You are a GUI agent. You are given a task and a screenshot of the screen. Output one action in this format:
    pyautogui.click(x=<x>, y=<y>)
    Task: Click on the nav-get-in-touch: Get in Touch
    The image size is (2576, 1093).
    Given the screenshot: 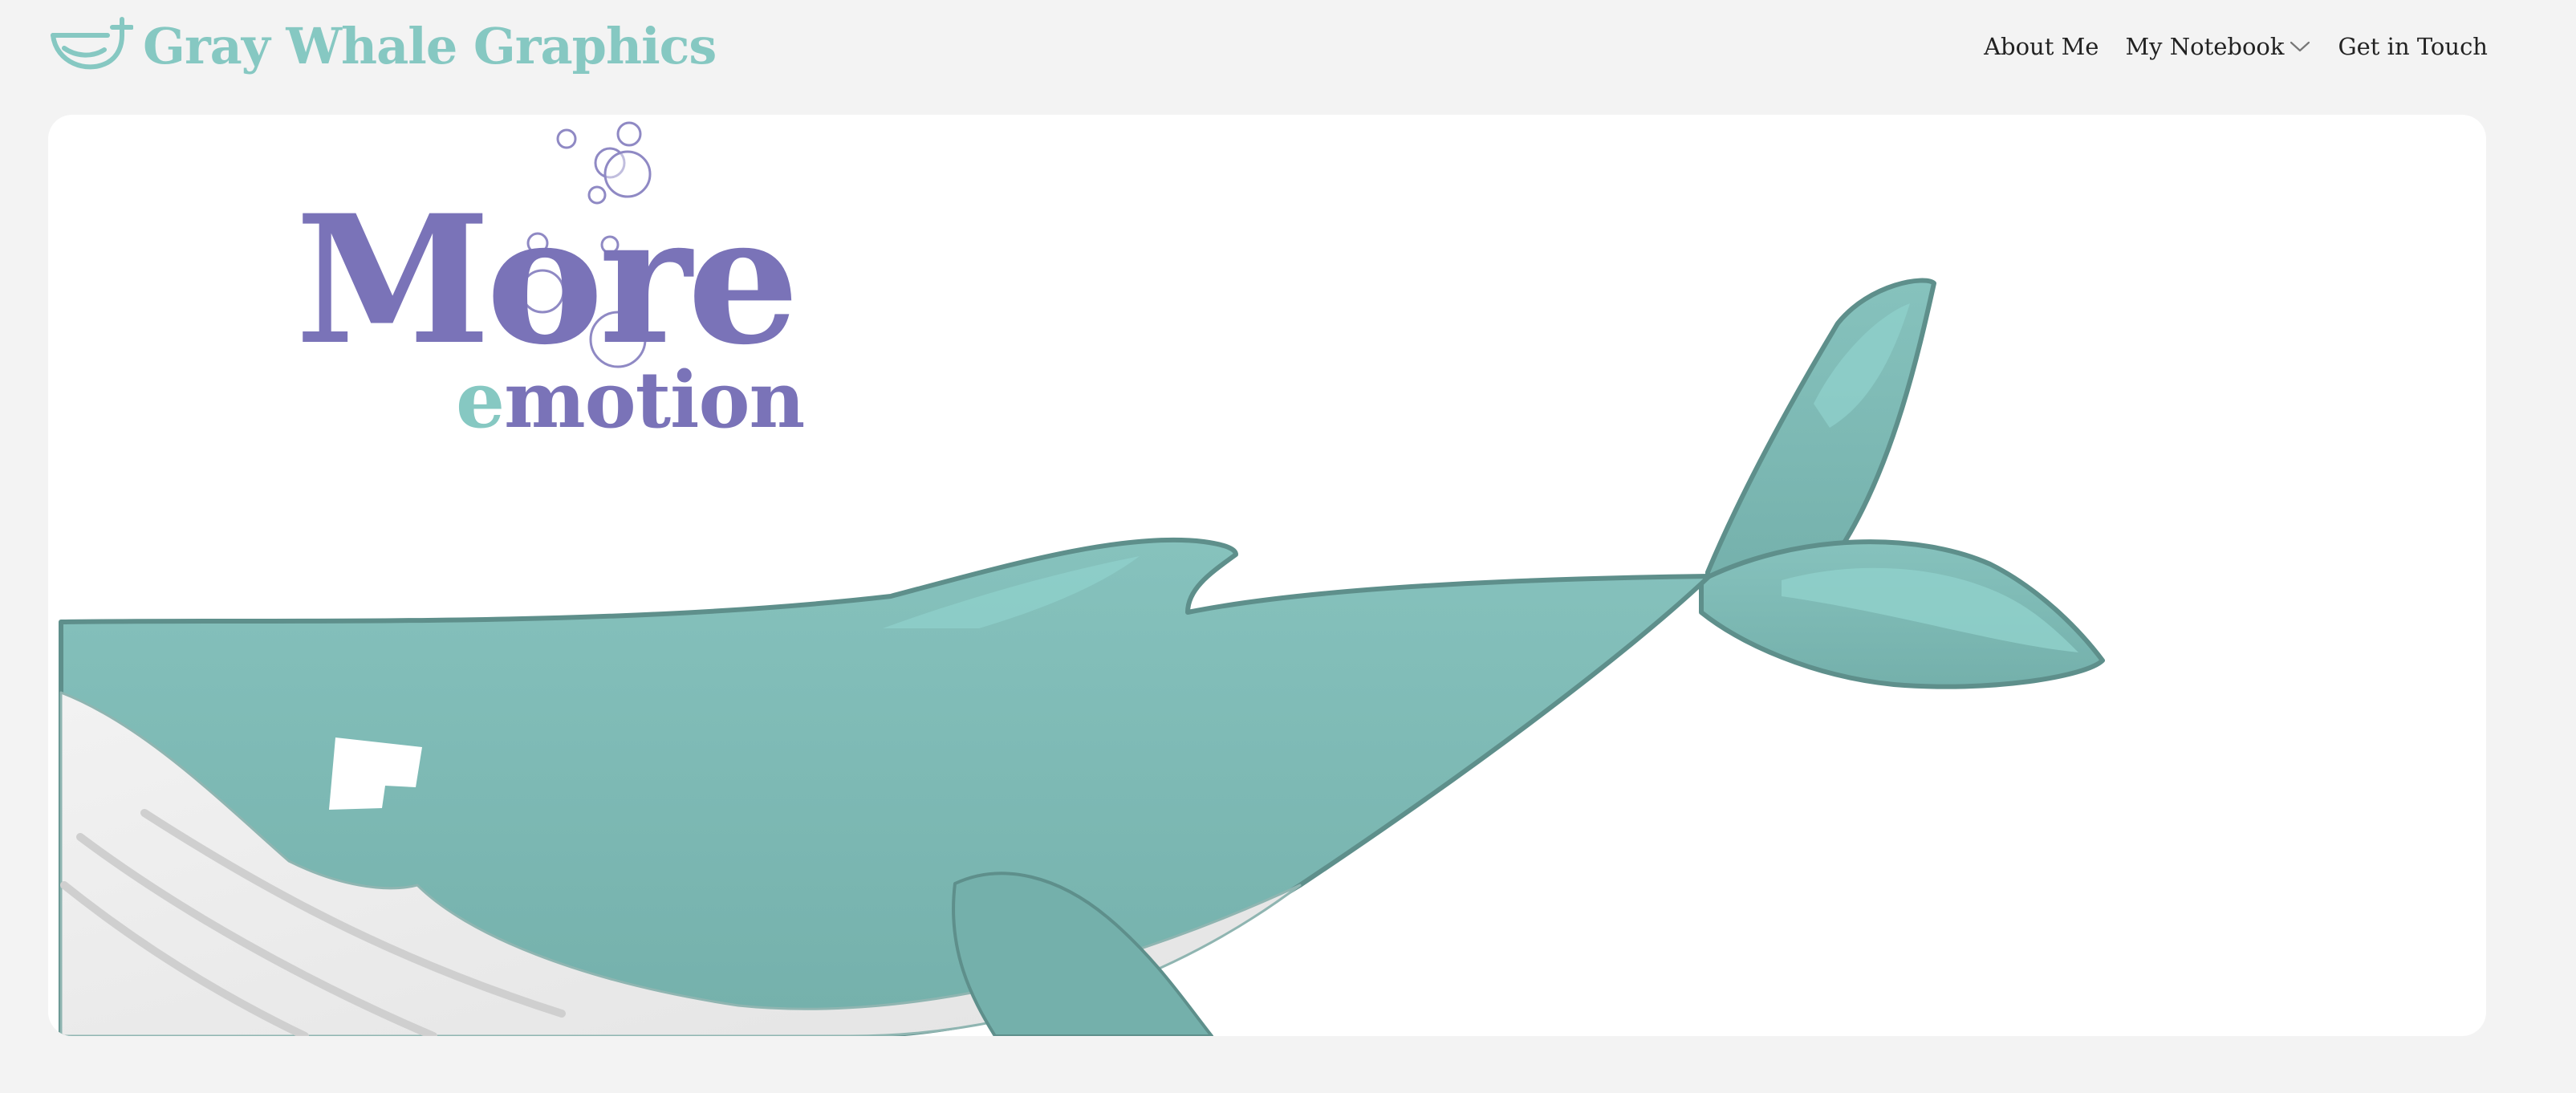 What is the action you would take?
    pyautogui.click(x=2413, y=47)
    